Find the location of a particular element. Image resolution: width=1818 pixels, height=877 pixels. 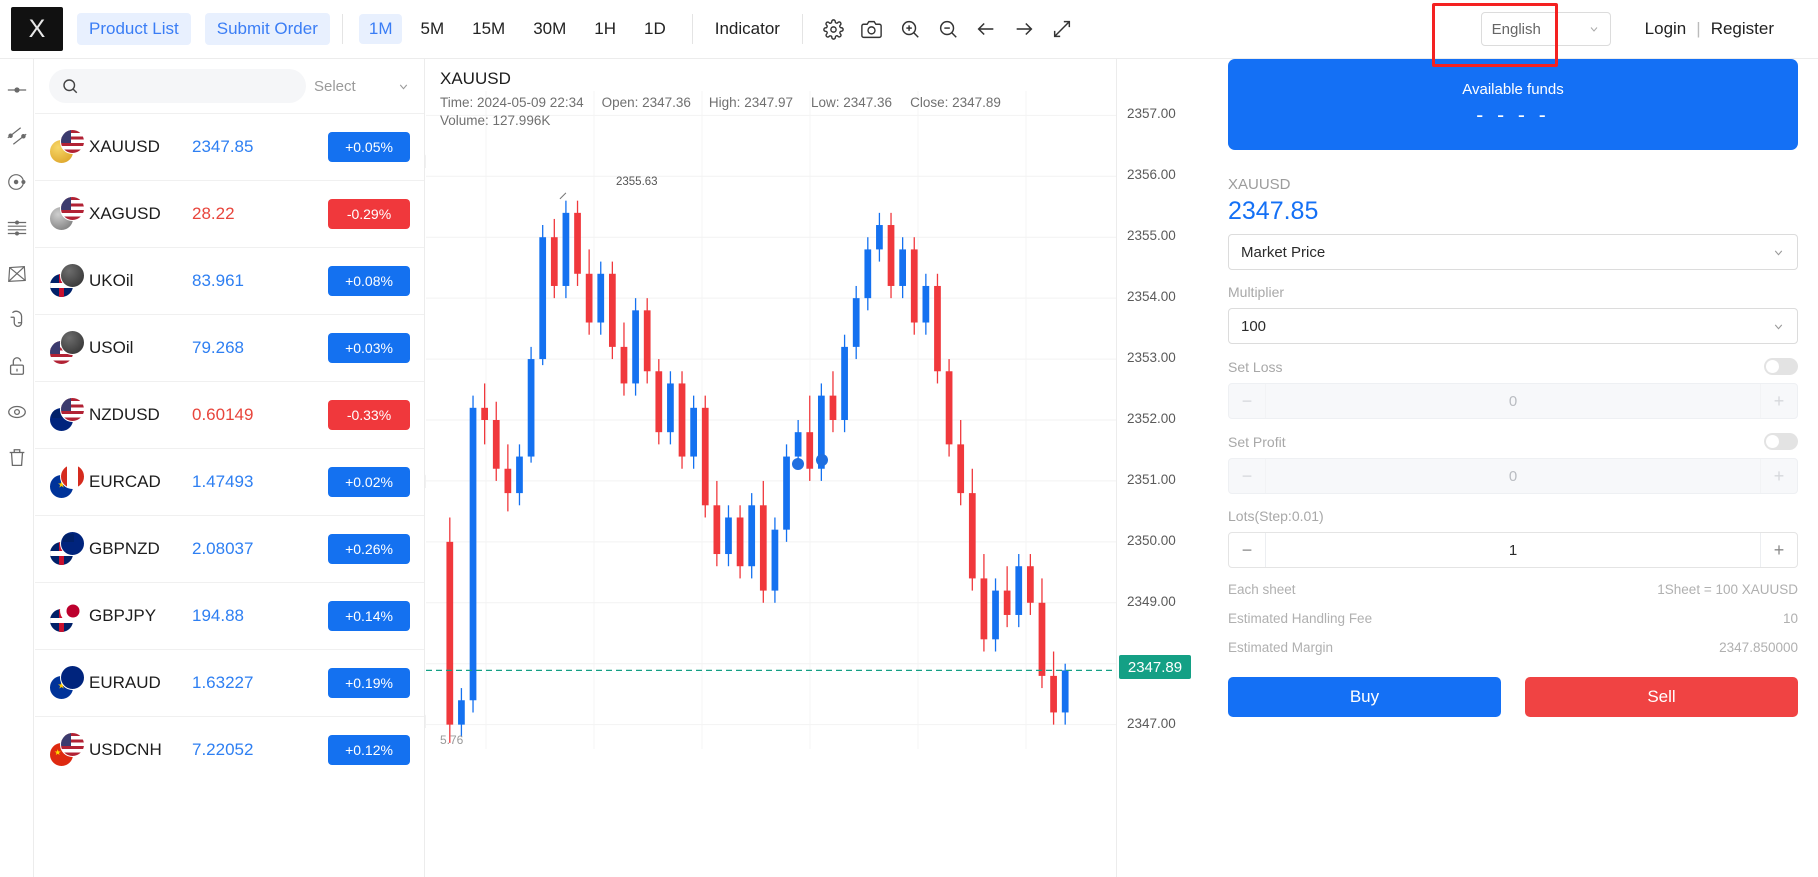

trend-line-tool-icon is located at coordinates (17, 90).